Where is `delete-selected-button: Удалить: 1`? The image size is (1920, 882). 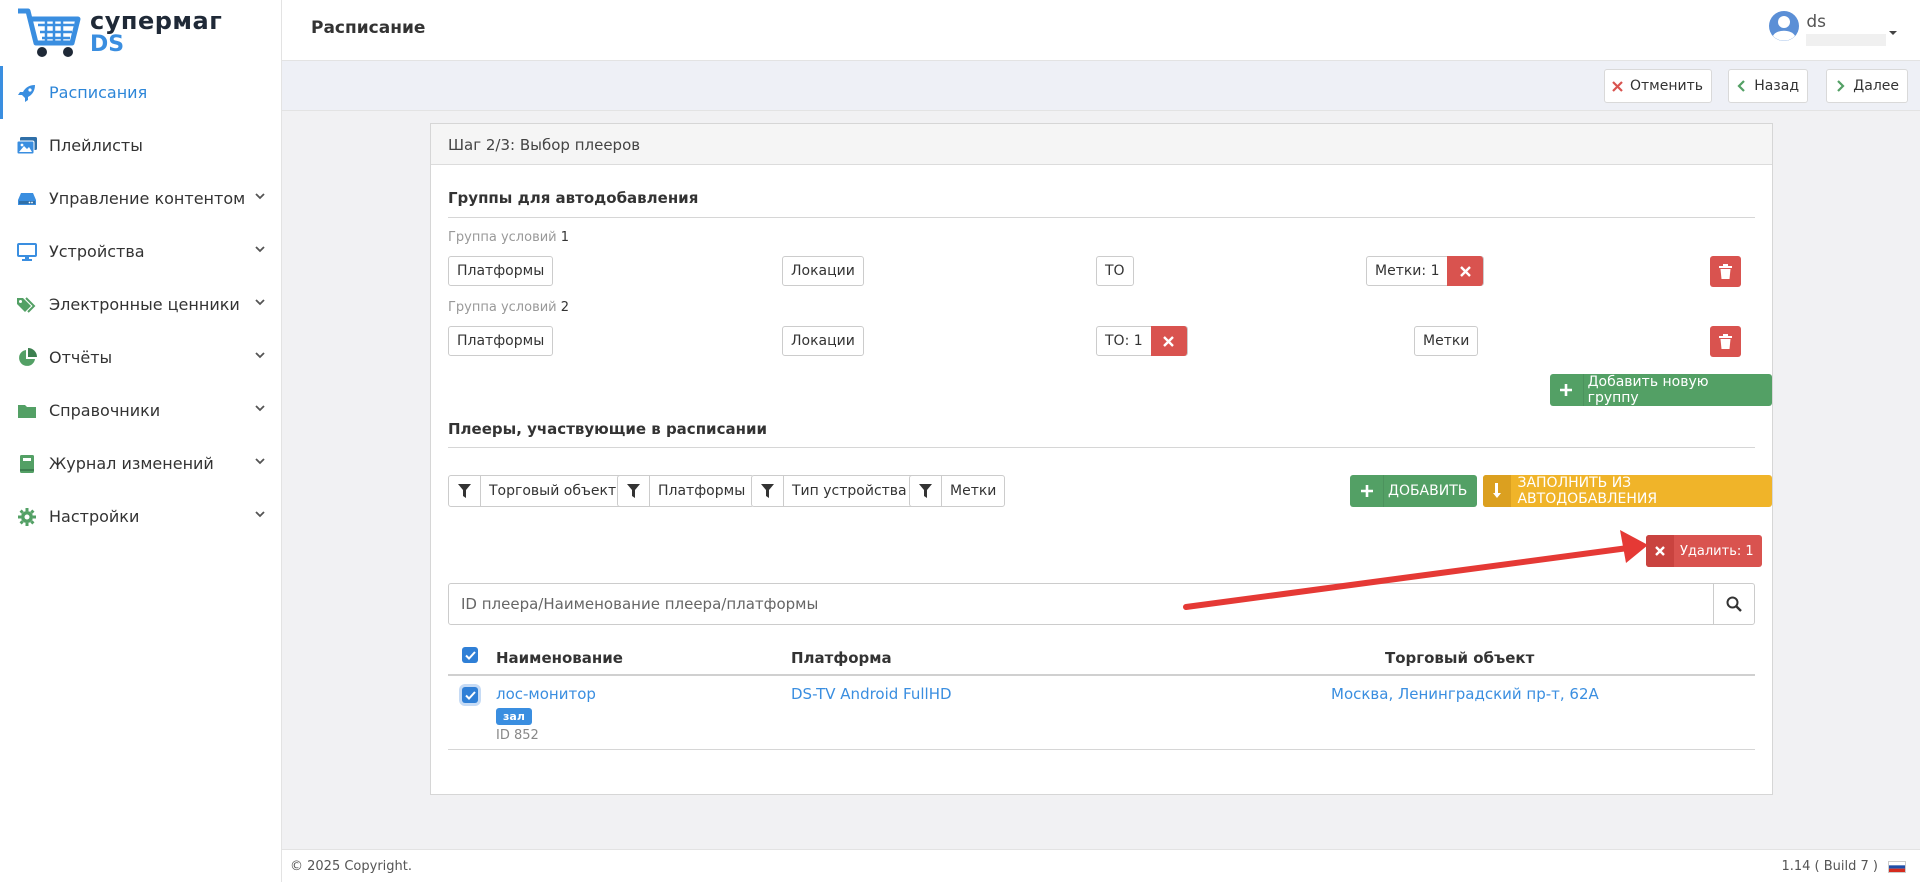 delete-selected-button: Удалить: 1 is located at coordinates (1704, 551).